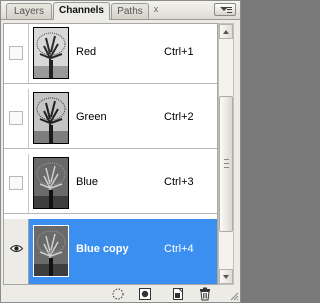 The width and height of the screenshot is (320, 303). Describe the element at coordinates (110, 54) in the screenshot. I see `channel-row-red: Red Ctrl+1` at that location.